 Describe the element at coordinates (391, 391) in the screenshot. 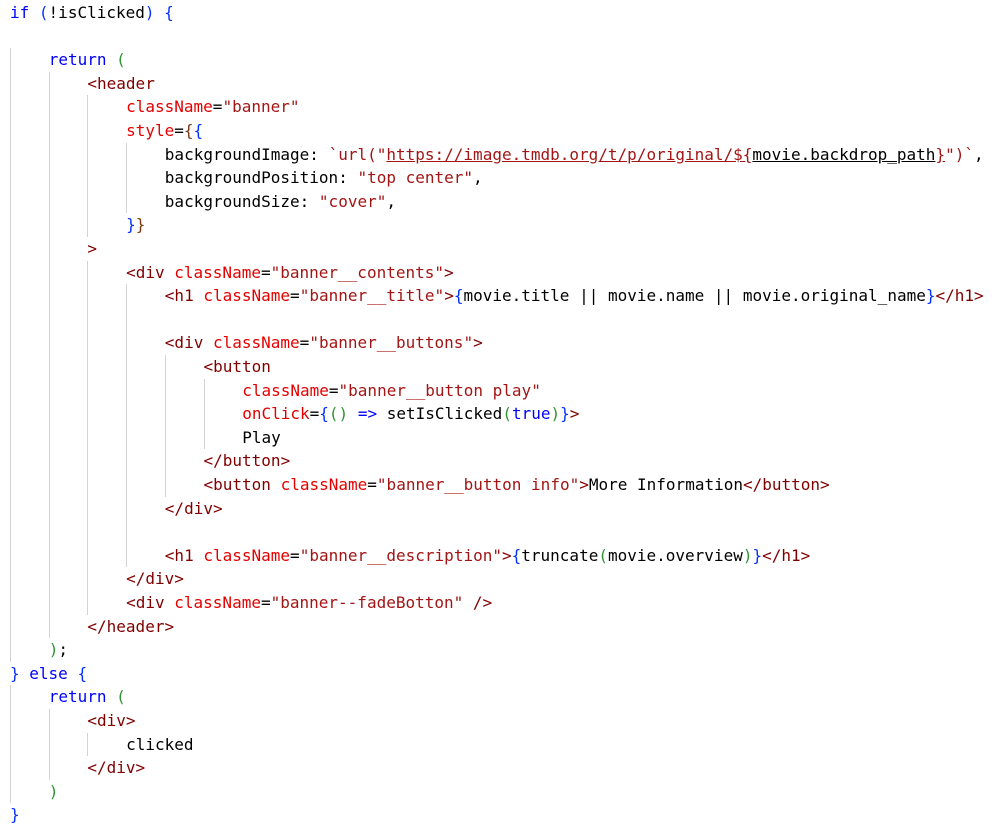

I see `code-line: className="banner__button play"` at that location.